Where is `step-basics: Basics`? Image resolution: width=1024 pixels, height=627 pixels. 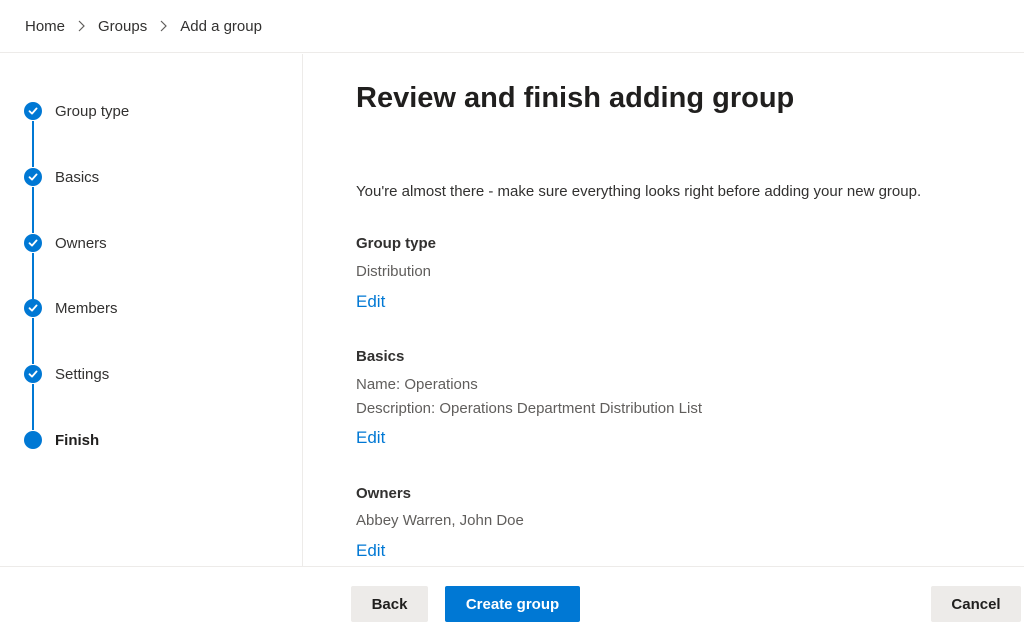 step-basics: Basics is located at coordinates (61, 177).